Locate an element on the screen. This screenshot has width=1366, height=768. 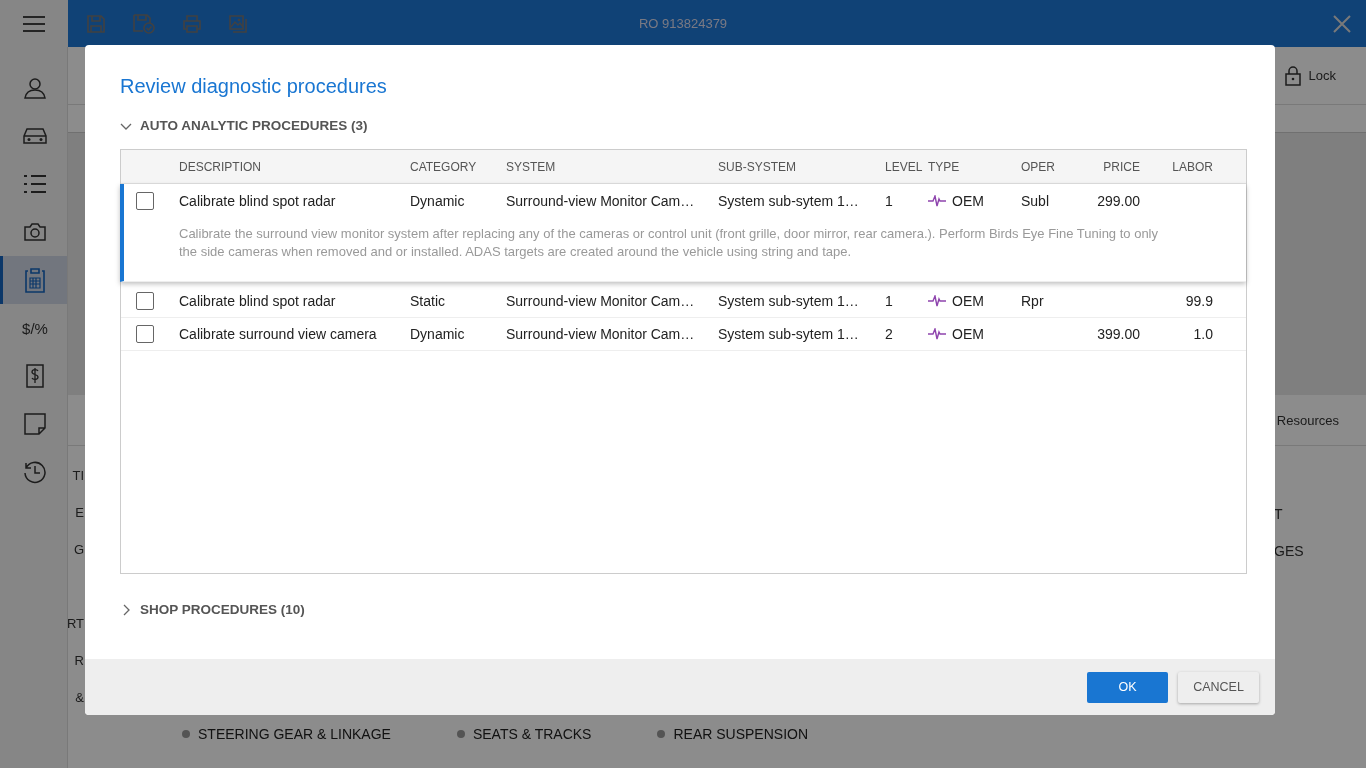
column-header: CATEGORY is located at coordinates (444, 166).